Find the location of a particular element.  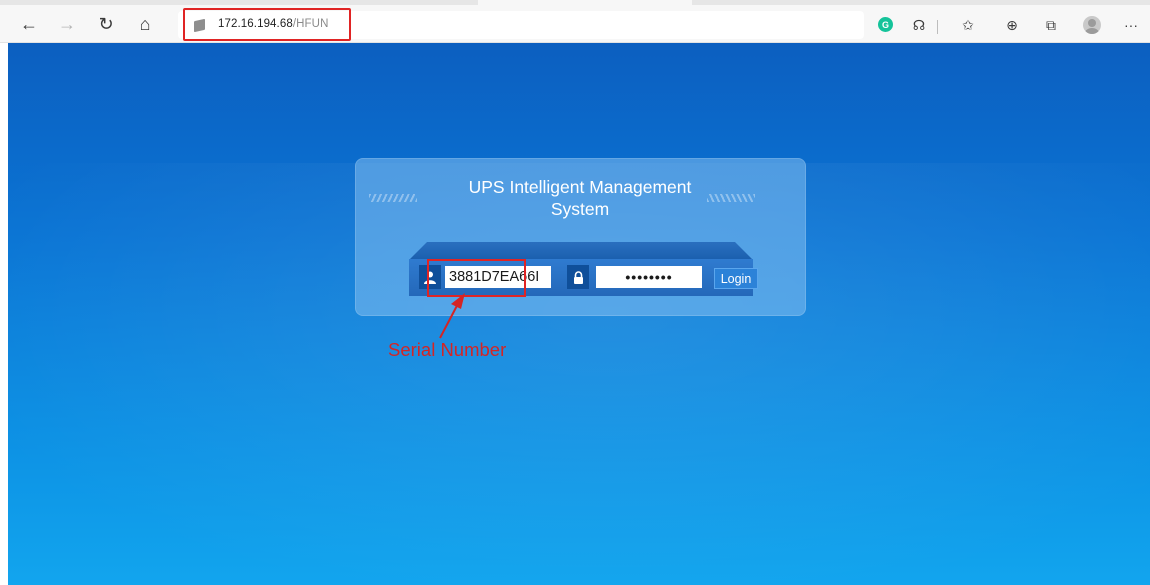

serial-number-annotation: Serial Number is located at coordinates (447, 349).